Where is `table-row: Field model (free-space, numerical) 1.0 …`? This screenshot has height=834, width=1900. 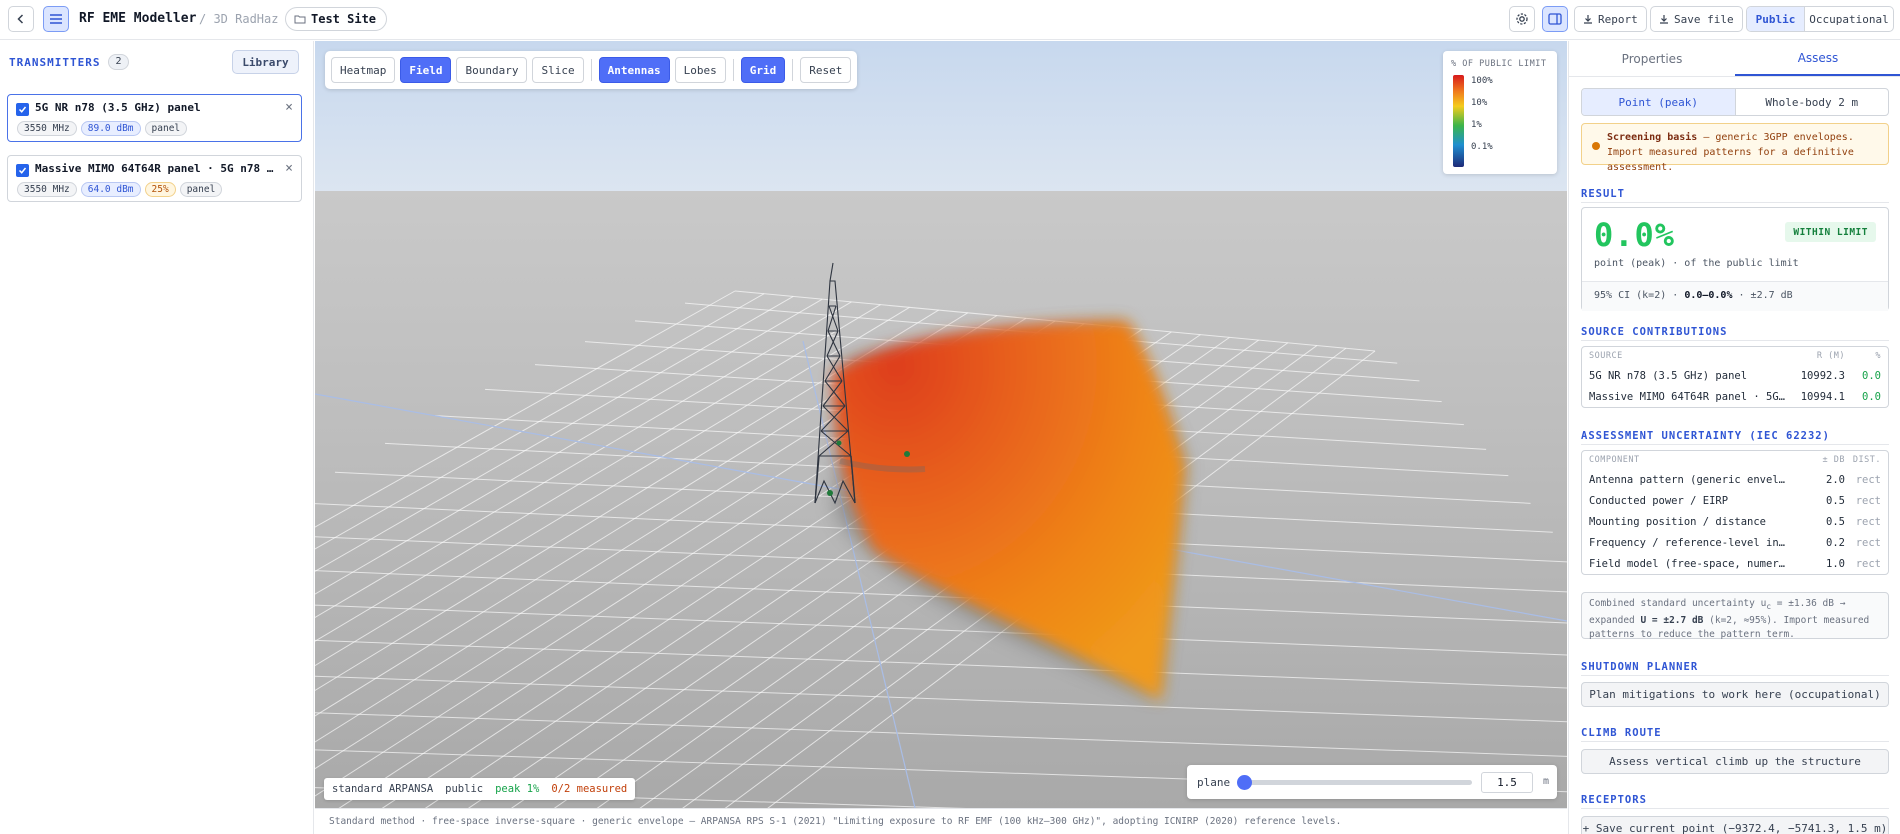 table-row: Field model (free-space, numerical) 1.0 … is located at coordinates (1735, 563).